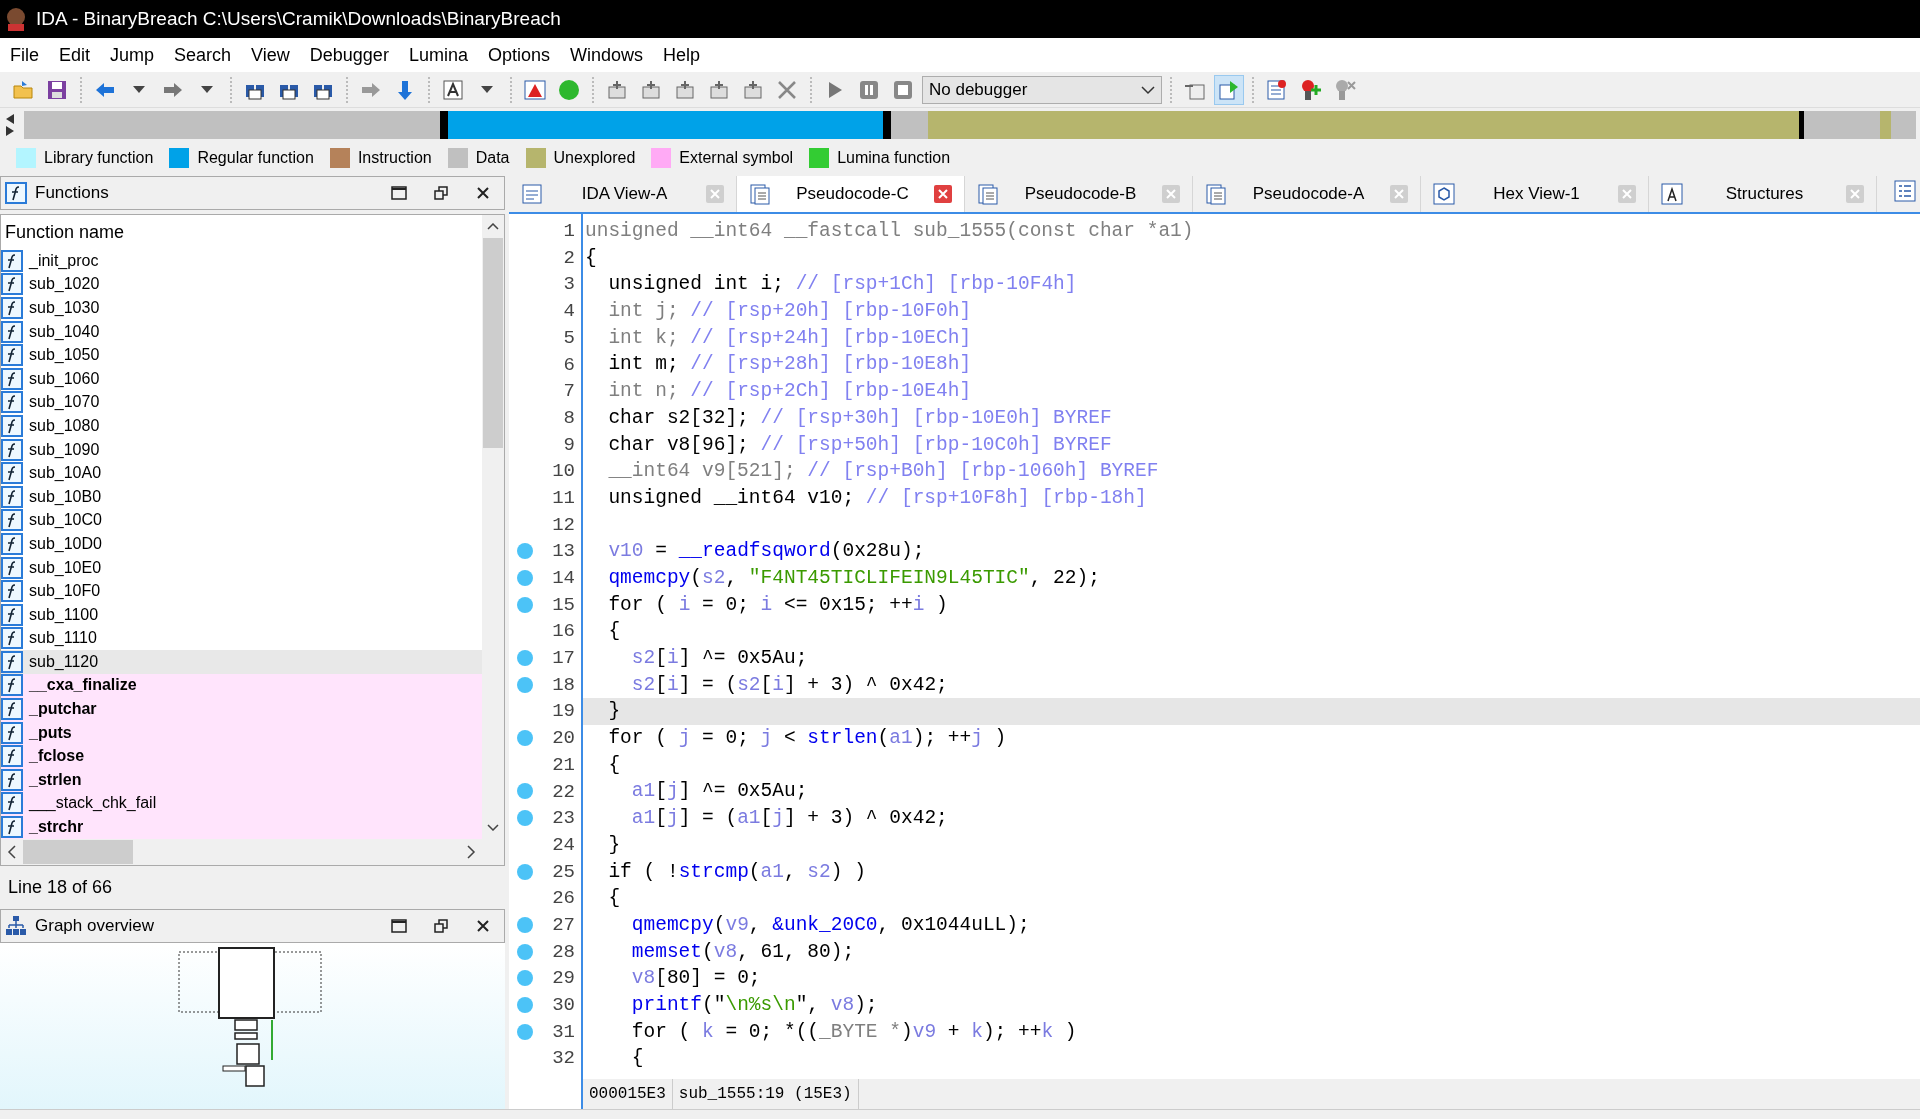  What do you see at coordinates (241, 232) in the screenshot?
I see `column-header: Function name` at bounding box center [241, 232].